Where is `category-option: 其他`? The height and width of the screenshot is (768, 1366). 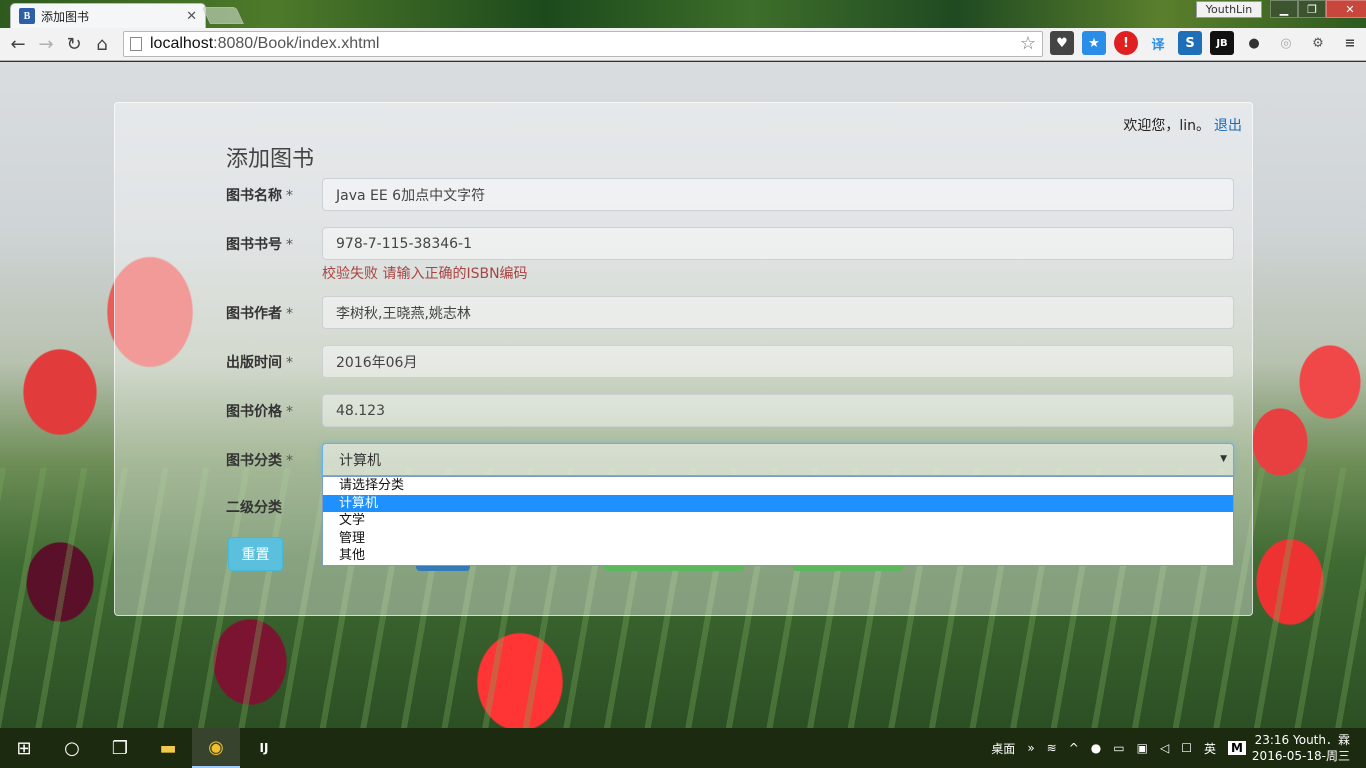 category-option: 其他 is located at coordinates (778, 556).